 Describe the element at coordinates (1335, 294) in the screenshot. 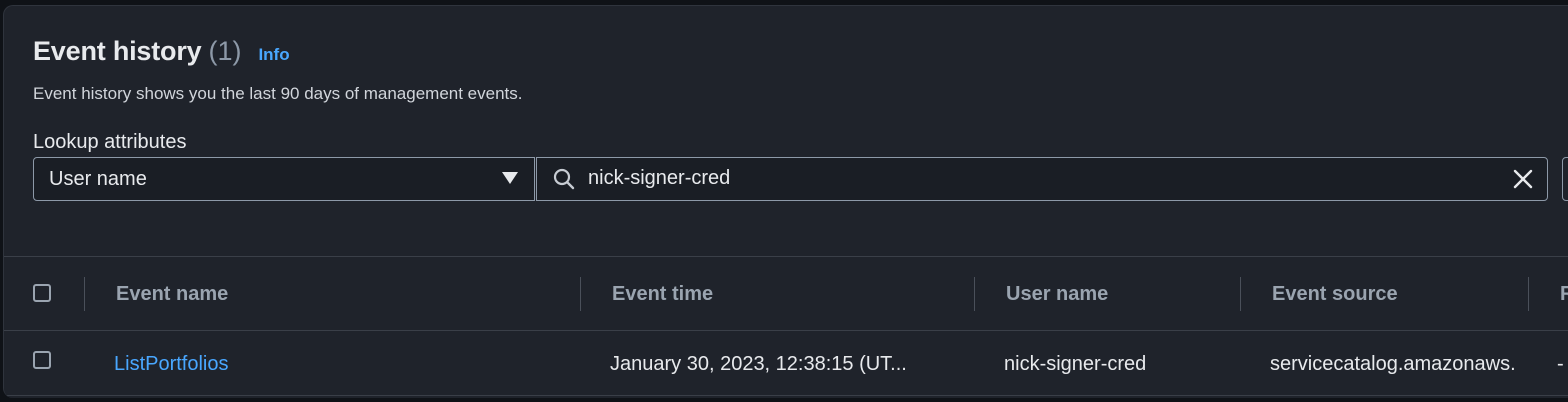

I see `column-header-event-source: Event source` at that location.